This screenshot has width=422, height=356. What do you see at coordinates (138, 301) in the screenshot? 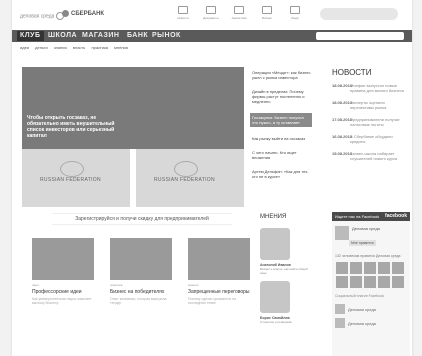
I see `article-text: Опыт компании, которая выиграла тендер` at bounding box center [138, 301].